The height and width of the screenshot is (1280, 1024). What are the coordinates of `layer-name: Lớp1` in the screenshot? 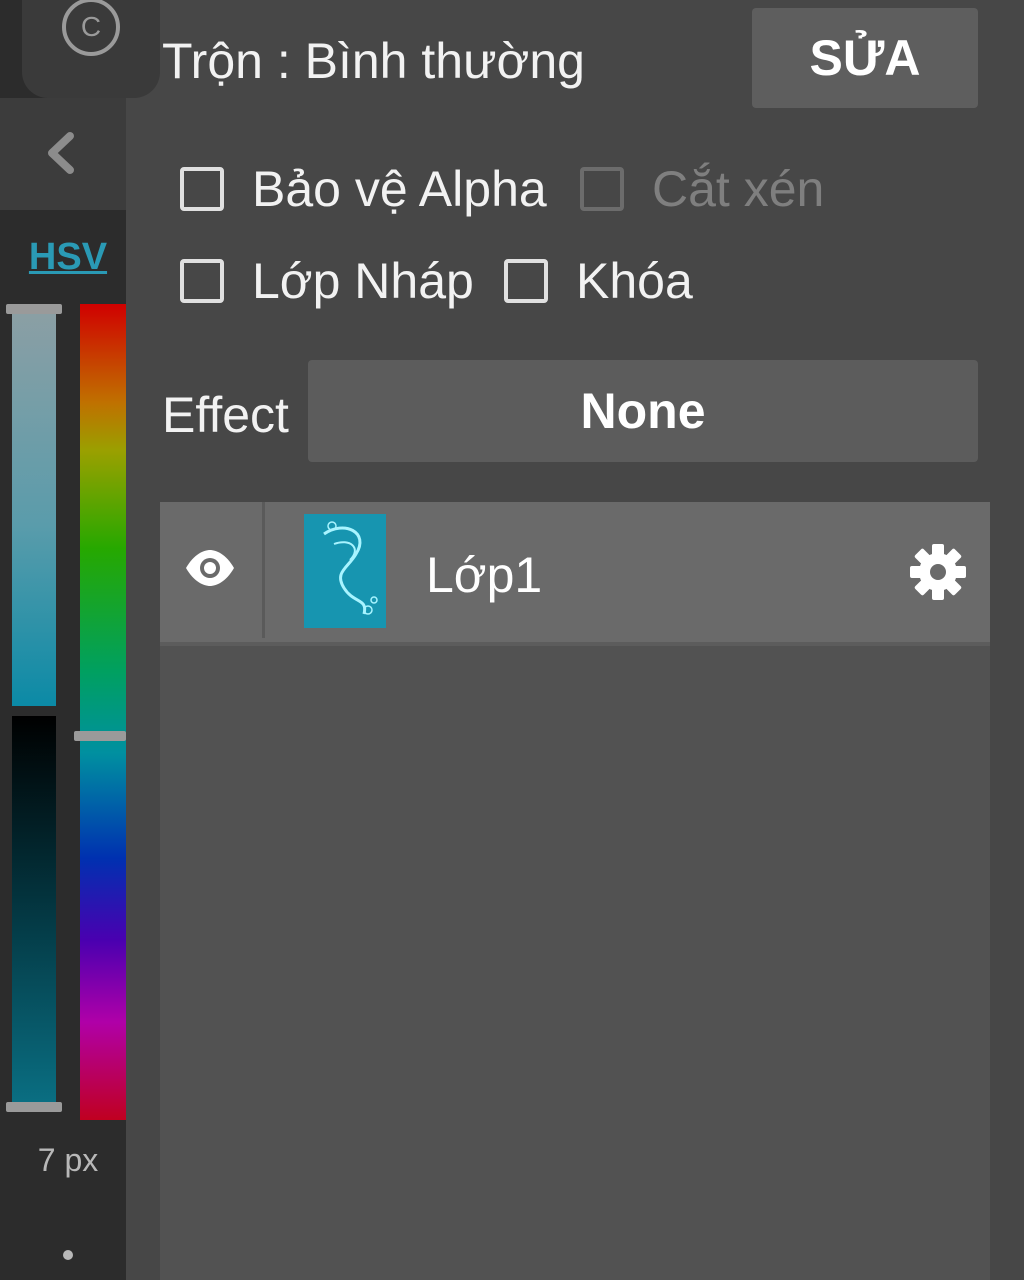 It's located at (484, 575).